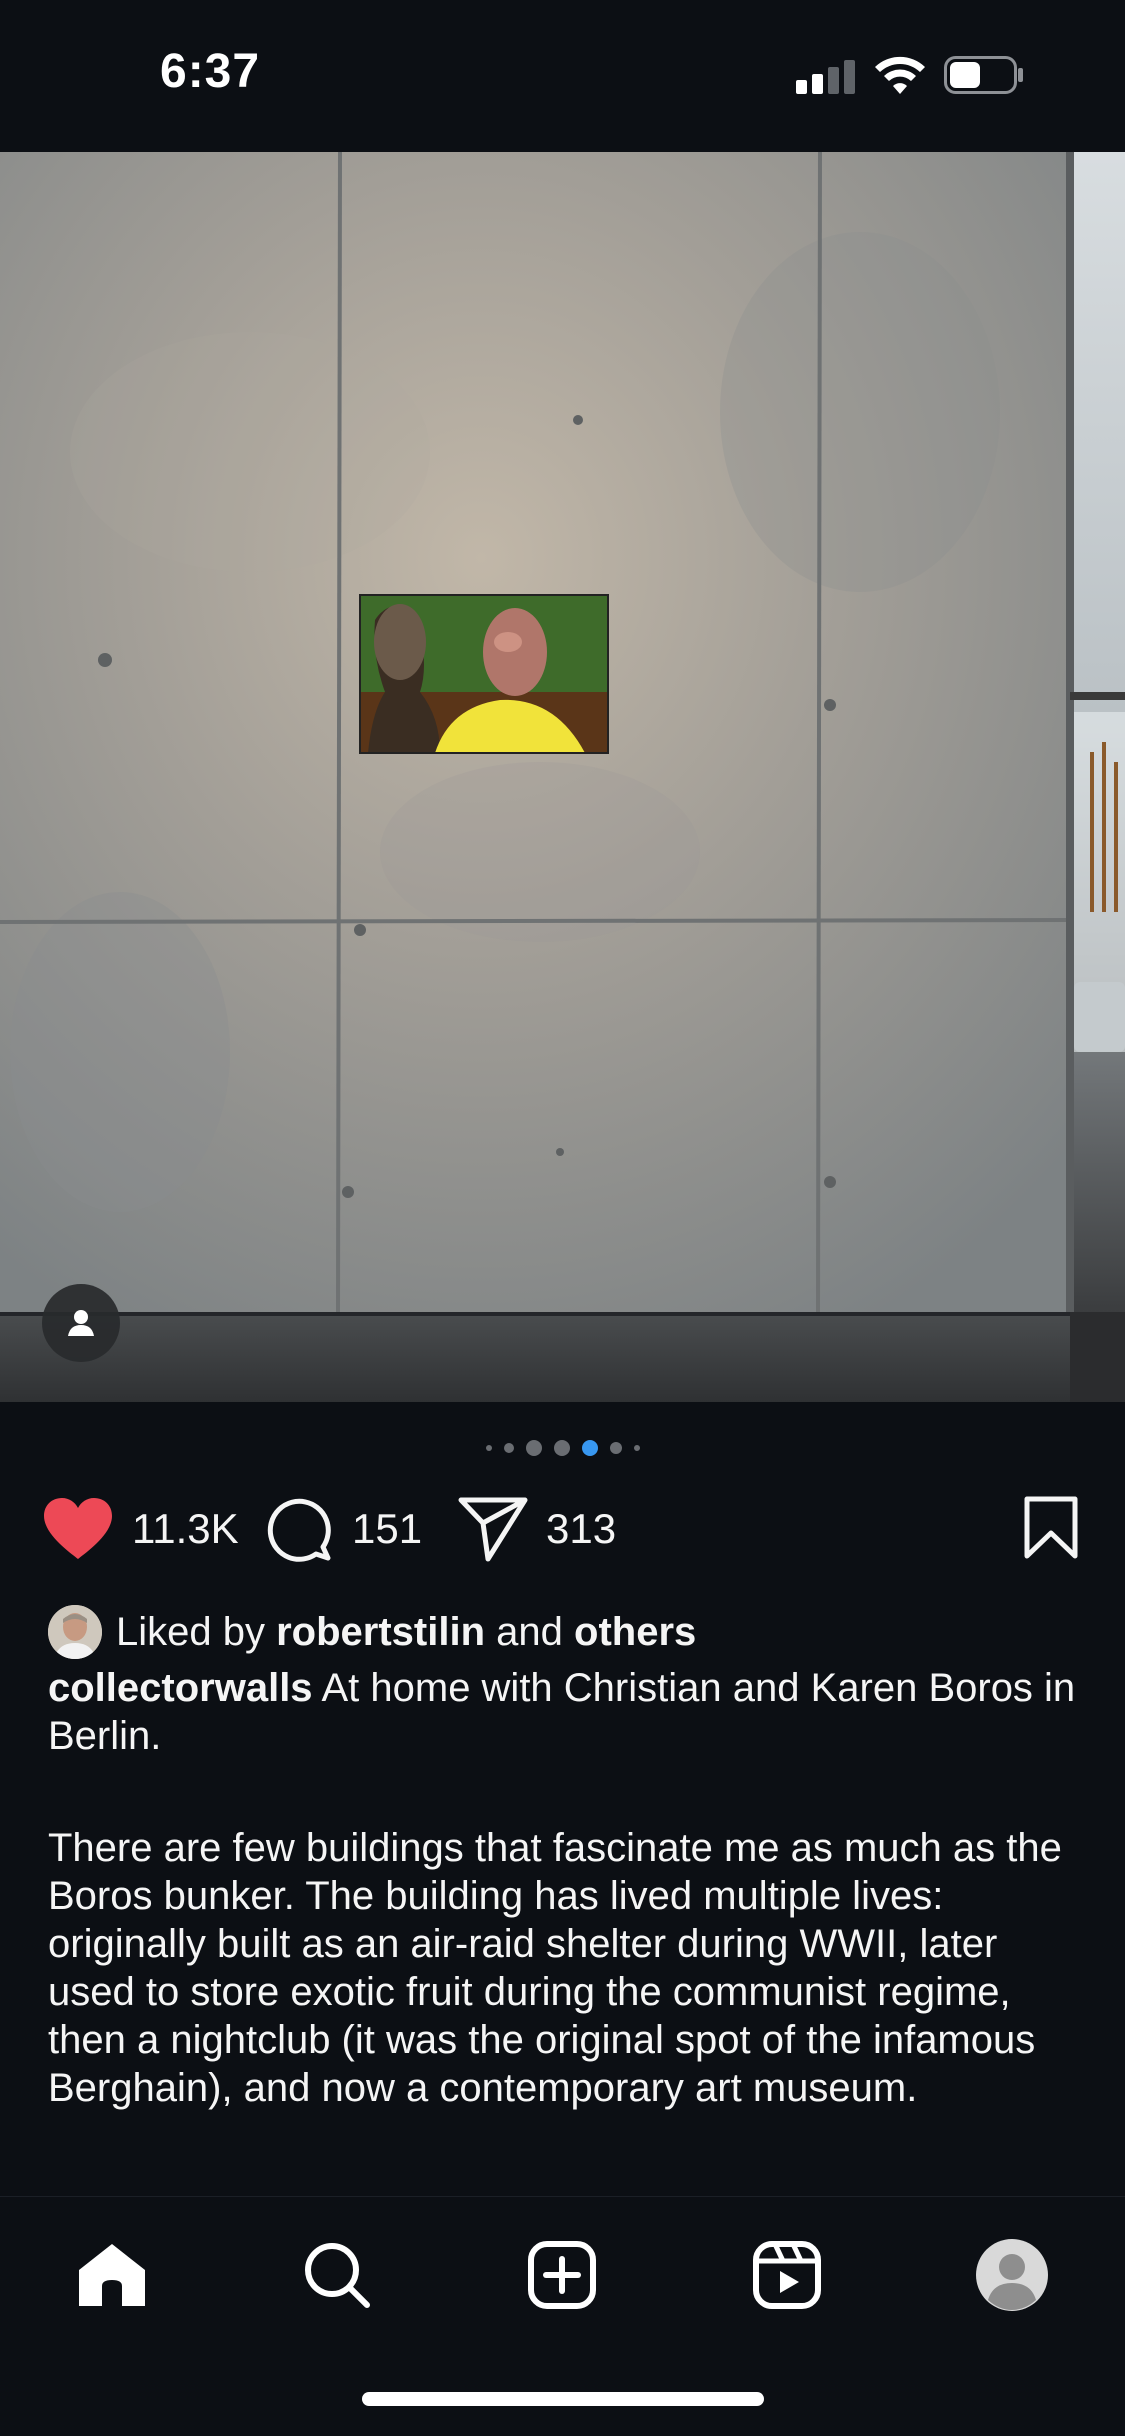 This screenshot has width=1125, height=2436. I want to click on create-icon, so click(562, 2275).